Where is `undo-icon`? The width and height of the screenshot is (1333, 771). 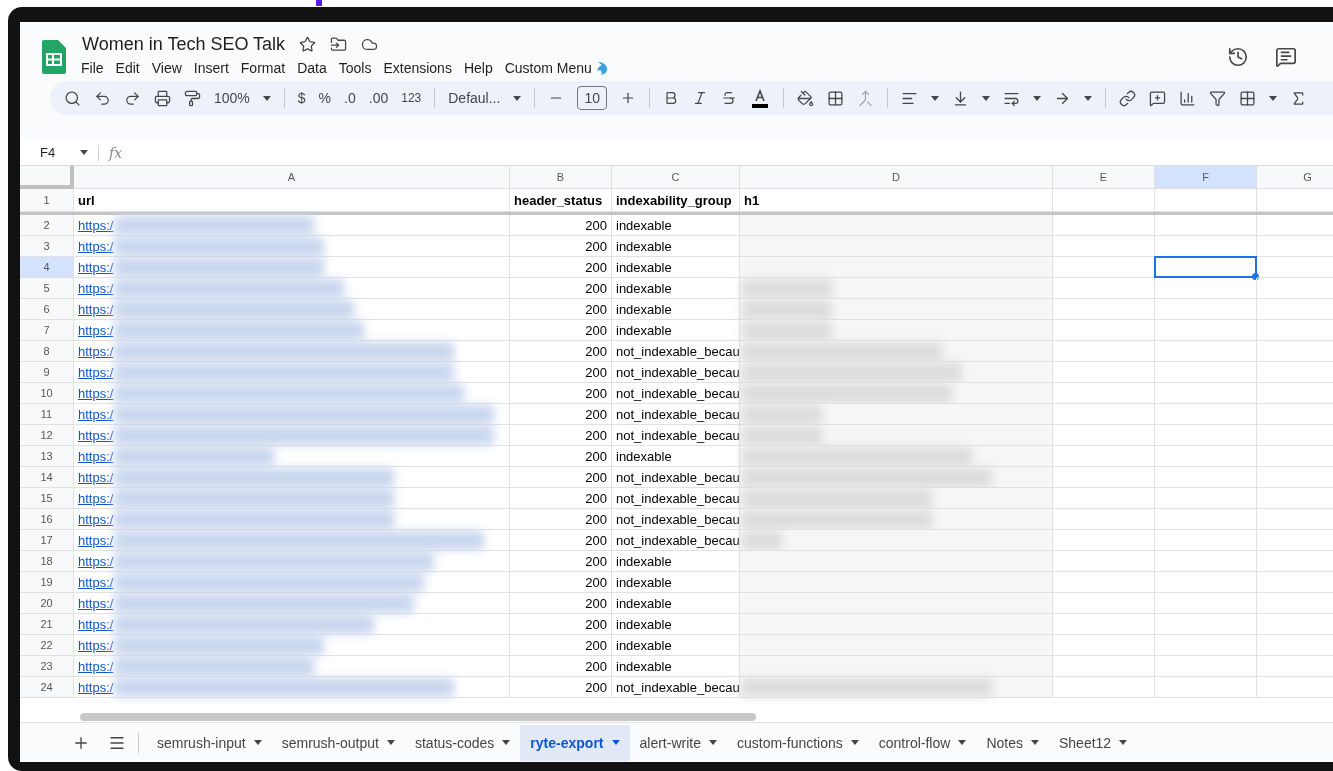 undo-icon is located at coordinates (102, 98).